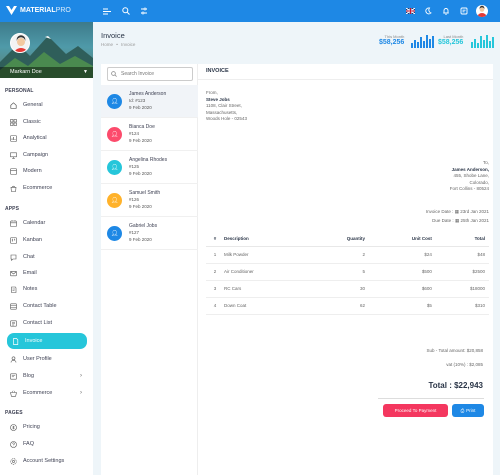 The width and height of the screenshot is (500, 475). I want to click on stat-last-month: Last Month $58,256, so click(450, 40).